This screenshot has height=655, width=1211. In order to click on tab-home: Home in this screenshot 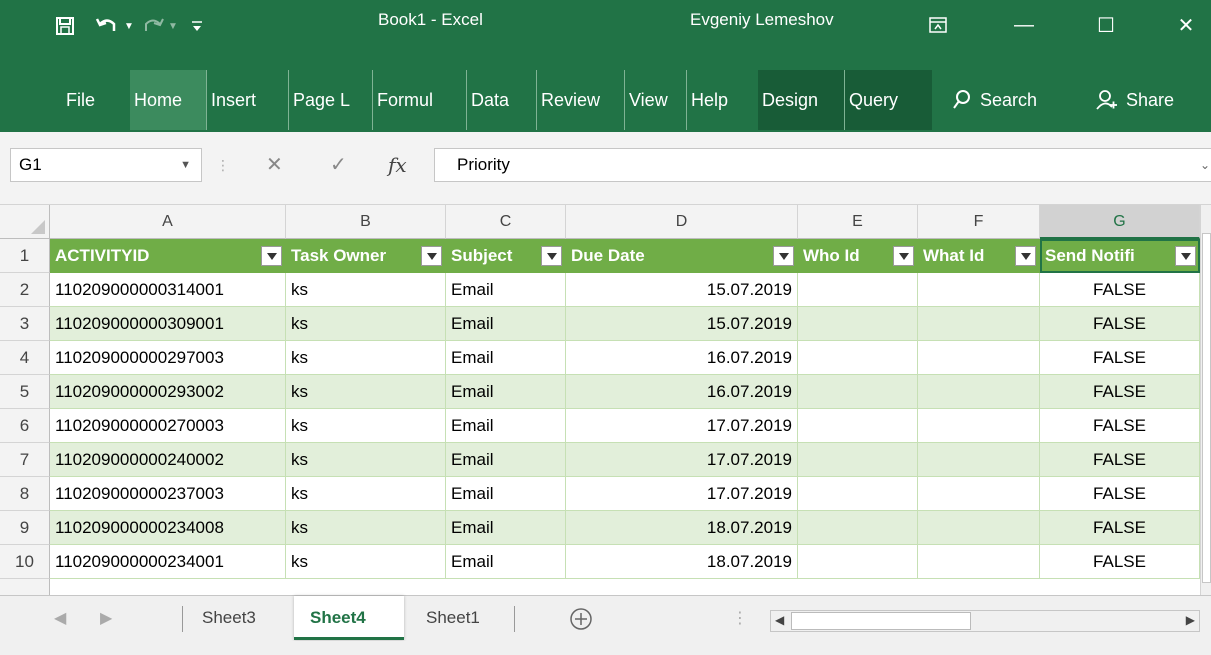, I will do `click(168, 100)`.